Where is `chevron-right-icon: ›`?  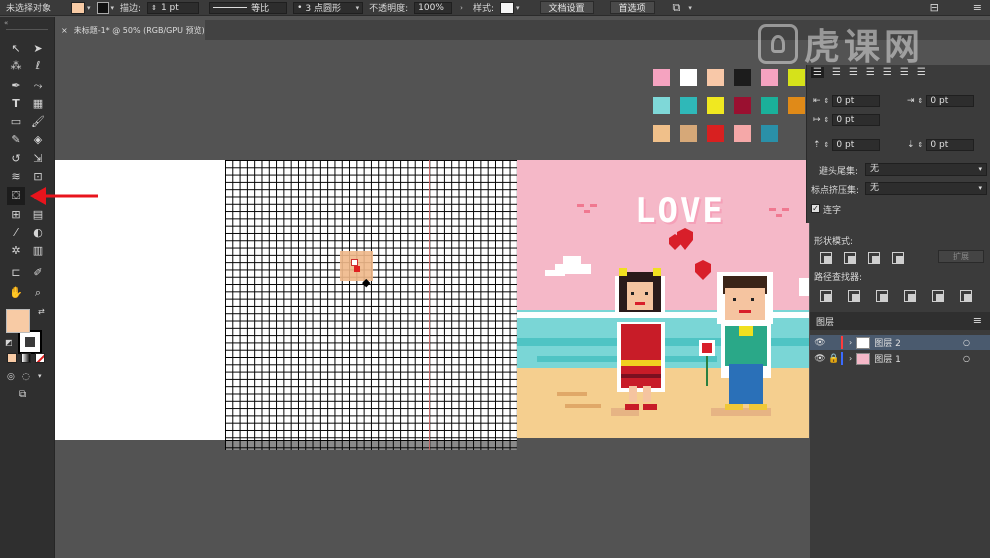 chevron-right-icon: › is located at coordinates (461, 8).